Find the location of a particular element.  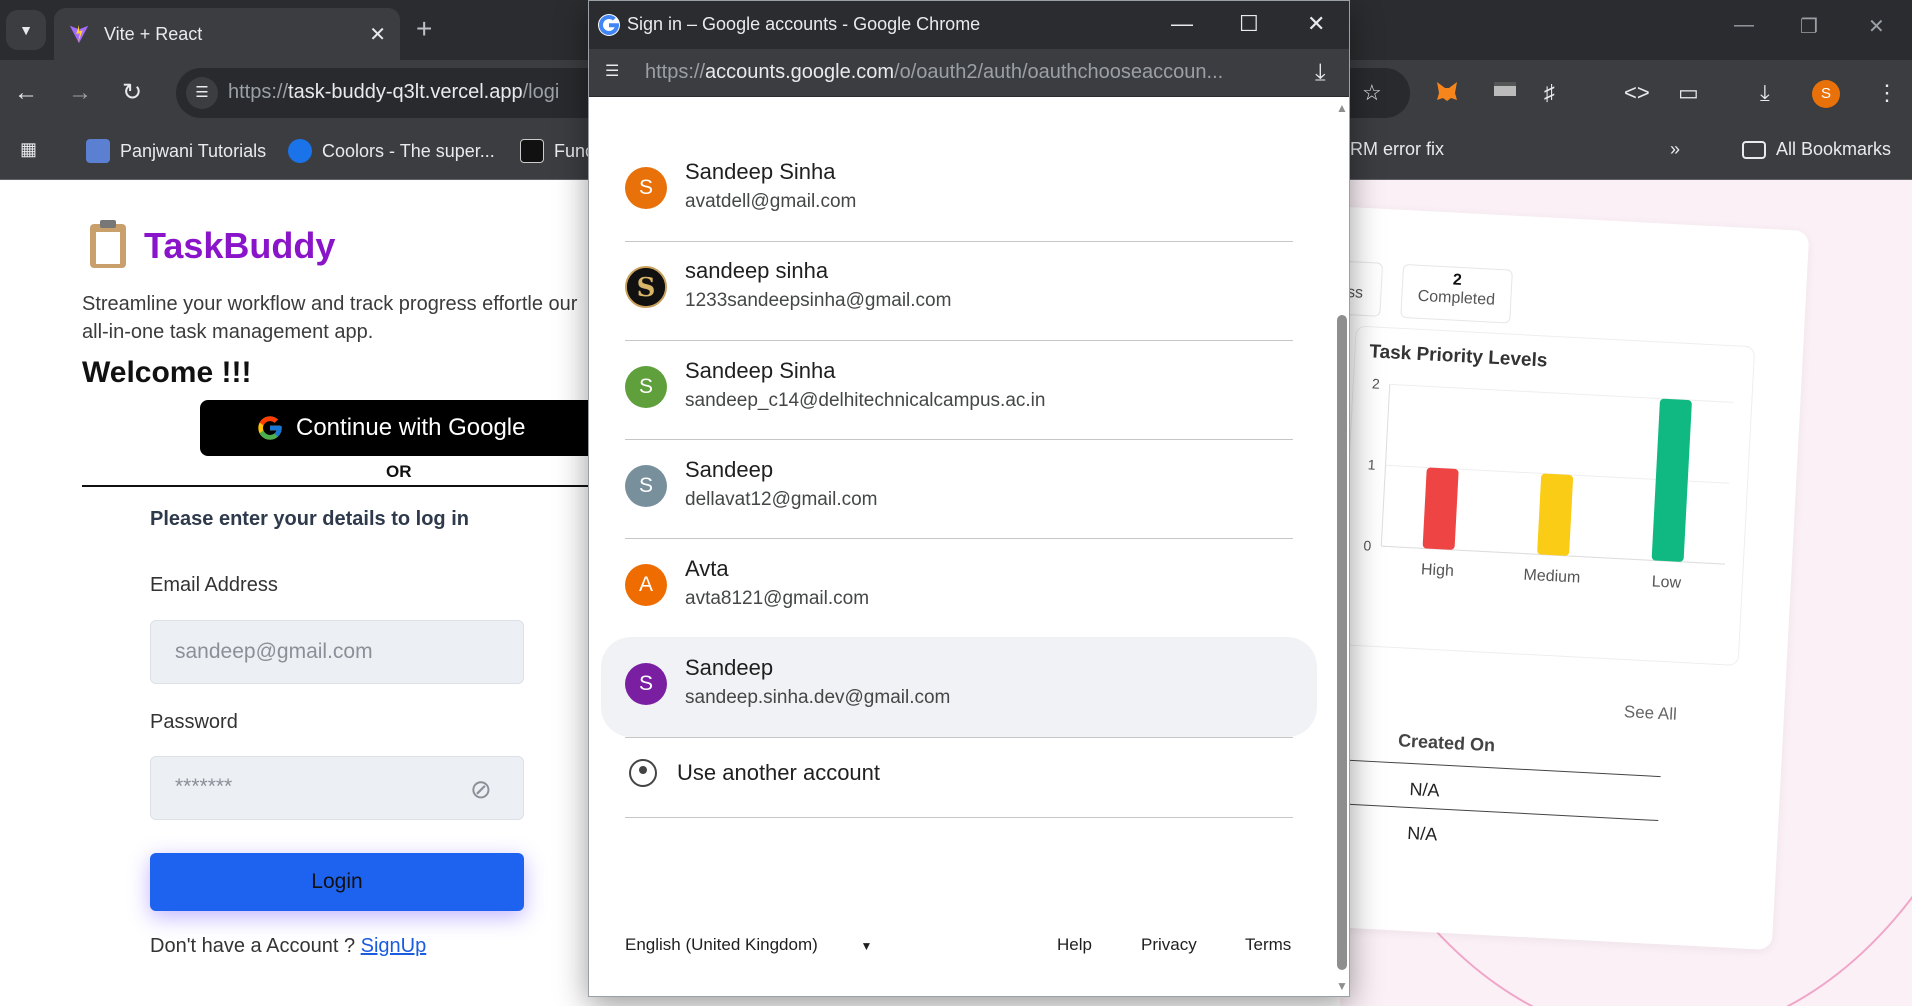

minimize-icon: — is located at coordinates (1744, 25).